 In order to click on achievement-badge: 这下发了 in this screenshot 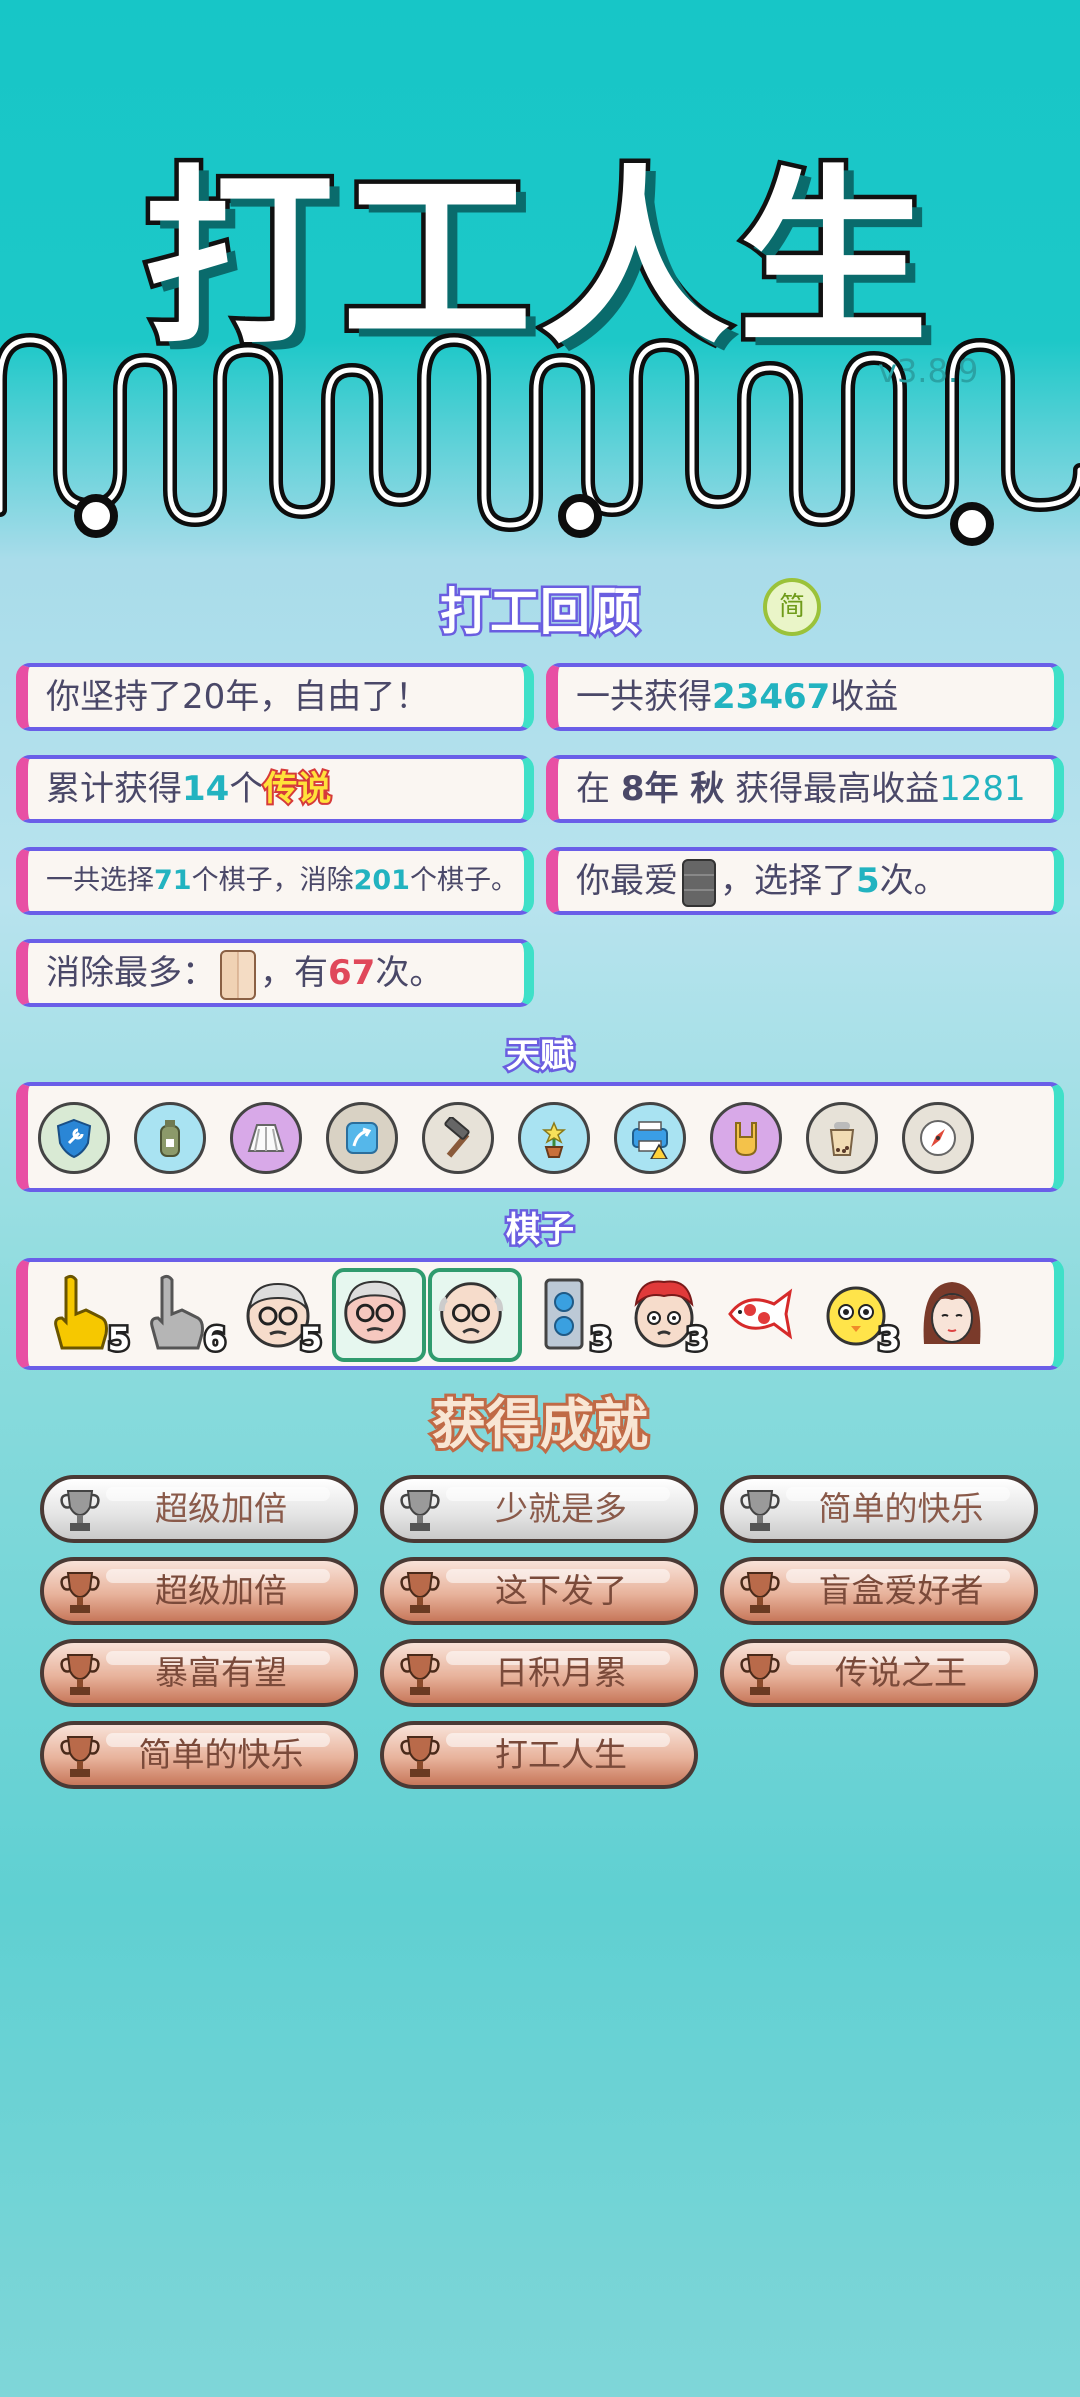, I will do `click(539, 1591)`.